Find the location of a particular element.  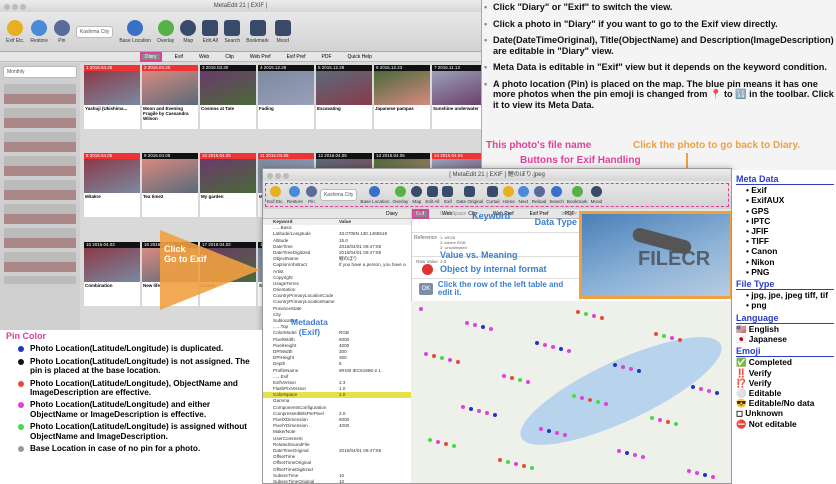

tab-exif: Exif is located at coordinates (179, 57).